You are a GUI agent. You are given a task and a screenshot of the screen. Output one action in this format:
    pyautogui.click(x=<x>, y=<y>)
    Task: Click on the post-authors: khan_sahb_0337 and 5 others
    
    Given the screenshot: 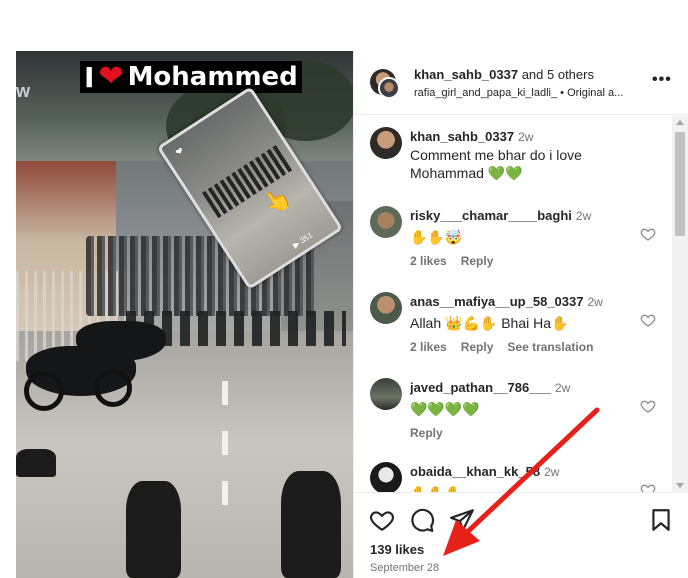 What is the action you would take?
    pyautogui.click(x=504, y=74)
    